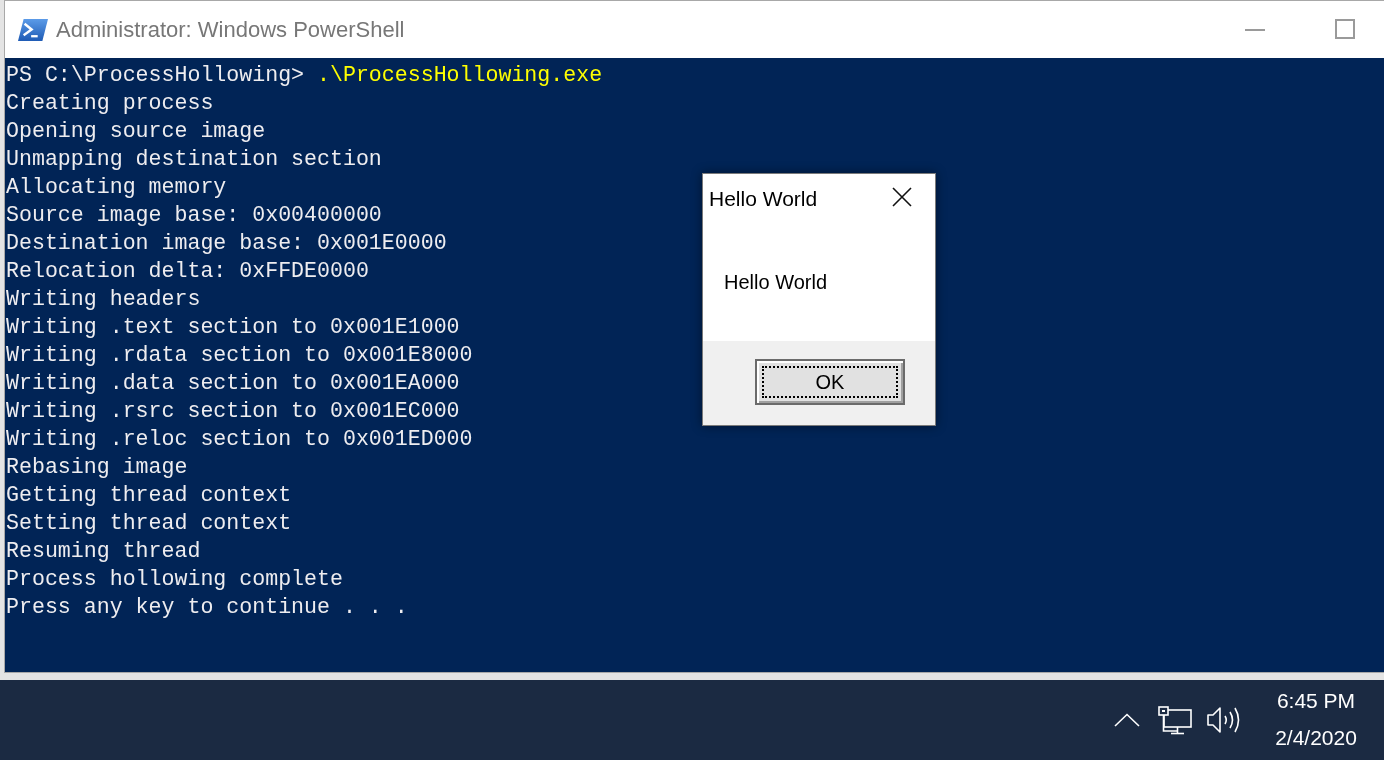  What do you see at coordinates (207, 607) in the screenshot?
I see `console-line: Press any key to continue . . .` at bounding box center [207, 607].